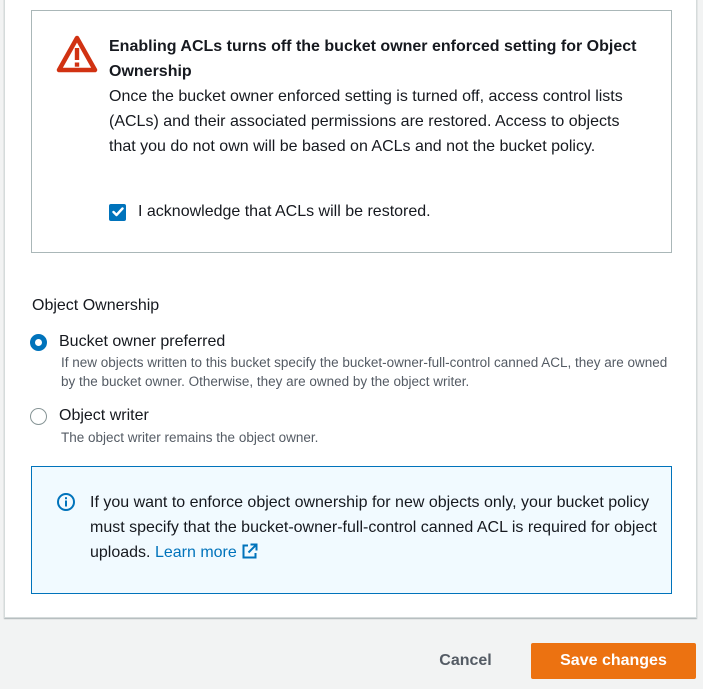 The width and height of the screenshot is (703, 689). Describe the element at coordinates (38, 416) in the screenshot. I see `radio-button-unselected` at that location.